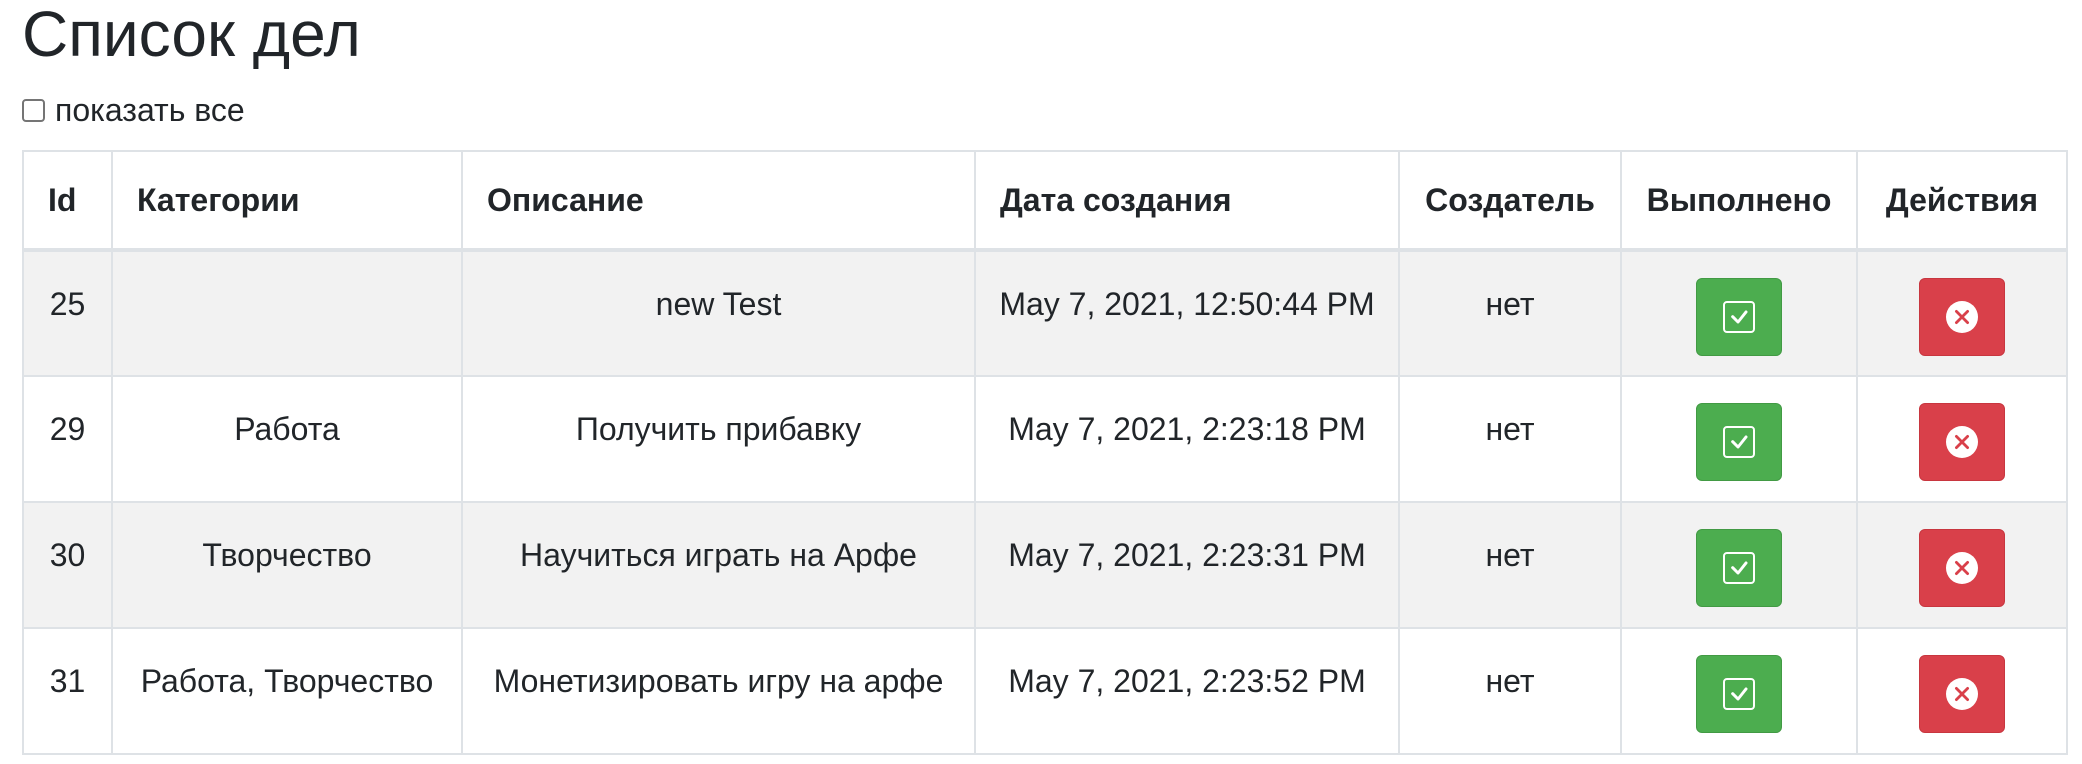 Image resolution: width=2082 pixels, height=764 pixels. I want to click on header-created: Дата создания, so click(1187, 201).